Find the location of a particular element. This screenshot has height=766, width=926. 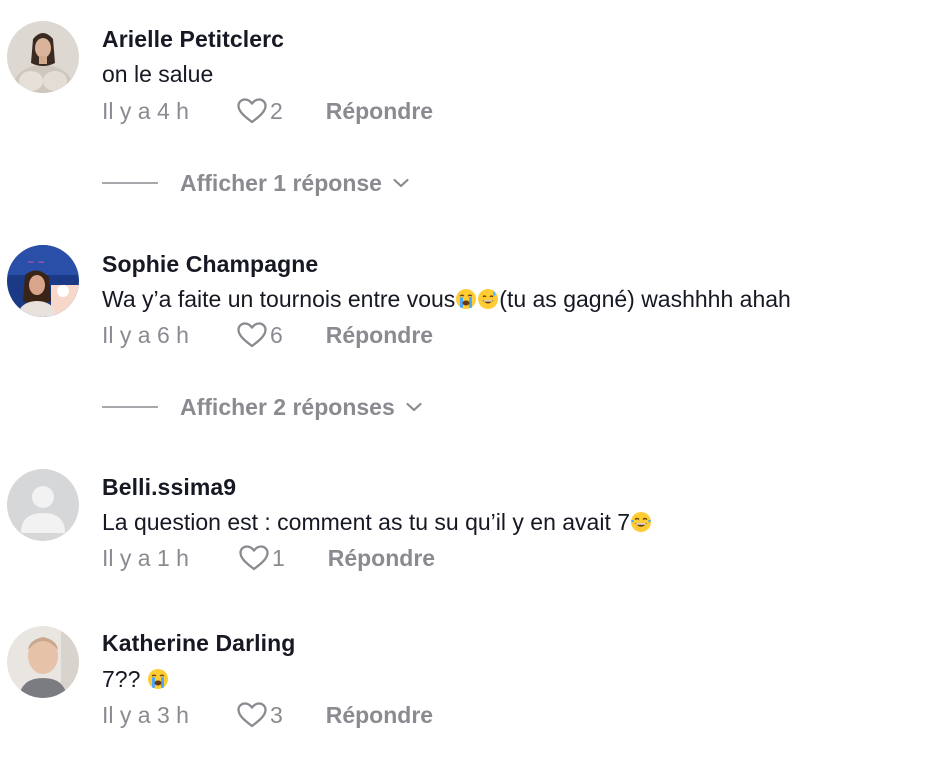

like-count: 3 is located at coordinates (276, 714).